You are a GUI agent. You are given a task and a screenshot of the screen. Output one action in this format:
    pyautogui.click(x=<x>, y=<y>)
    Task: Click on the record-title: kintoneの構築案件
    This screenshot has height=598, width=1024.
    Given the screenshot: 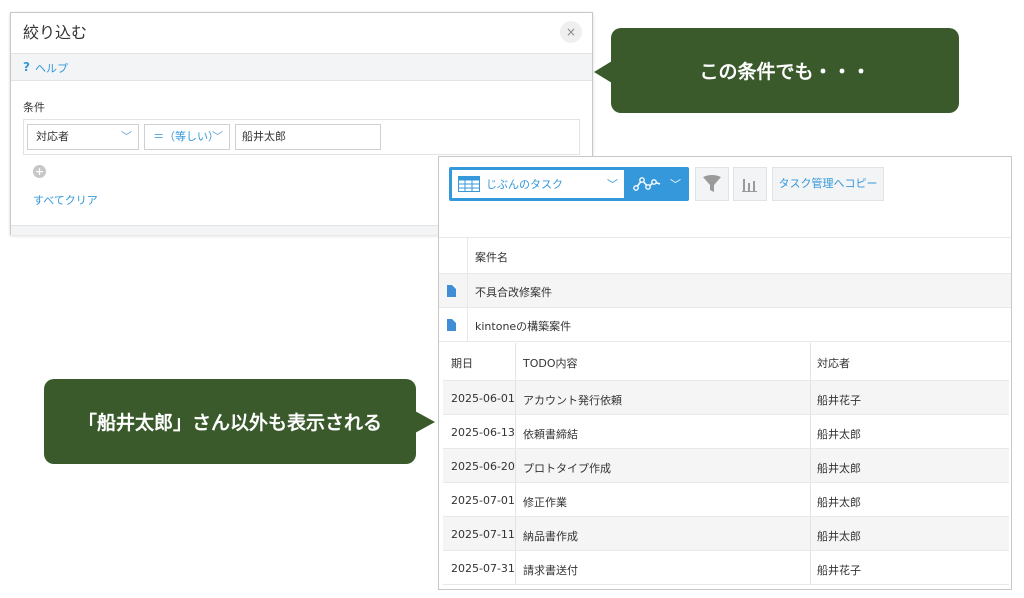 What is the action you would take?
    pyautogui.click(x=523, y=326)
    